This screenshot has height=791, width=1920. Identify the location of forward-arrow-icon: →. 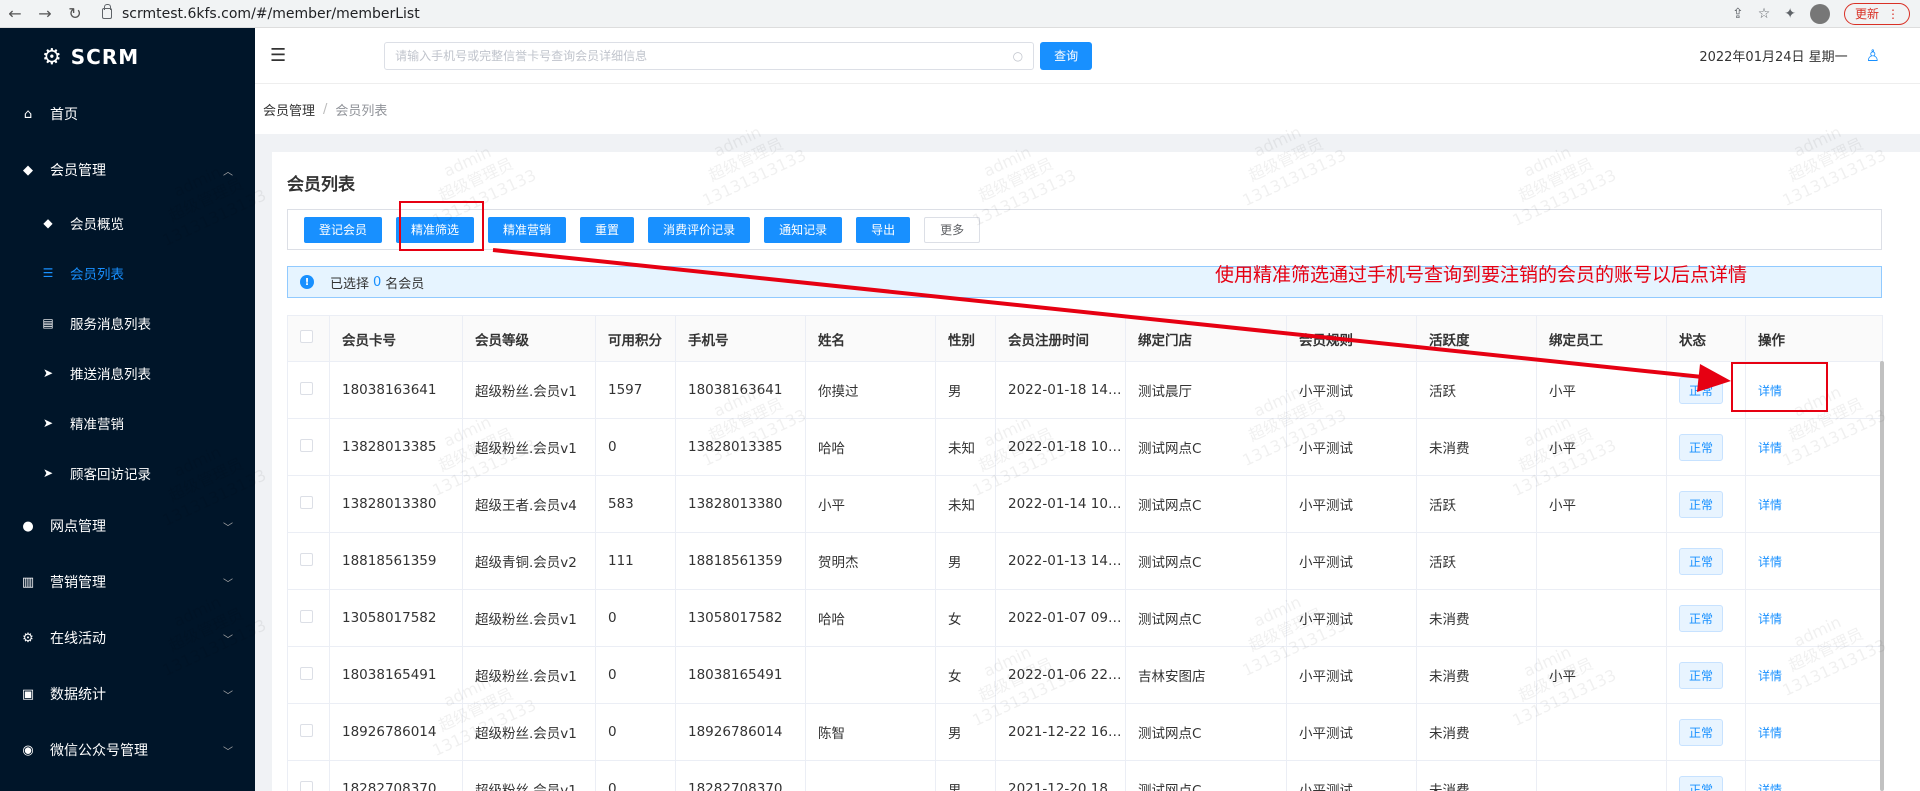
(45, 14).